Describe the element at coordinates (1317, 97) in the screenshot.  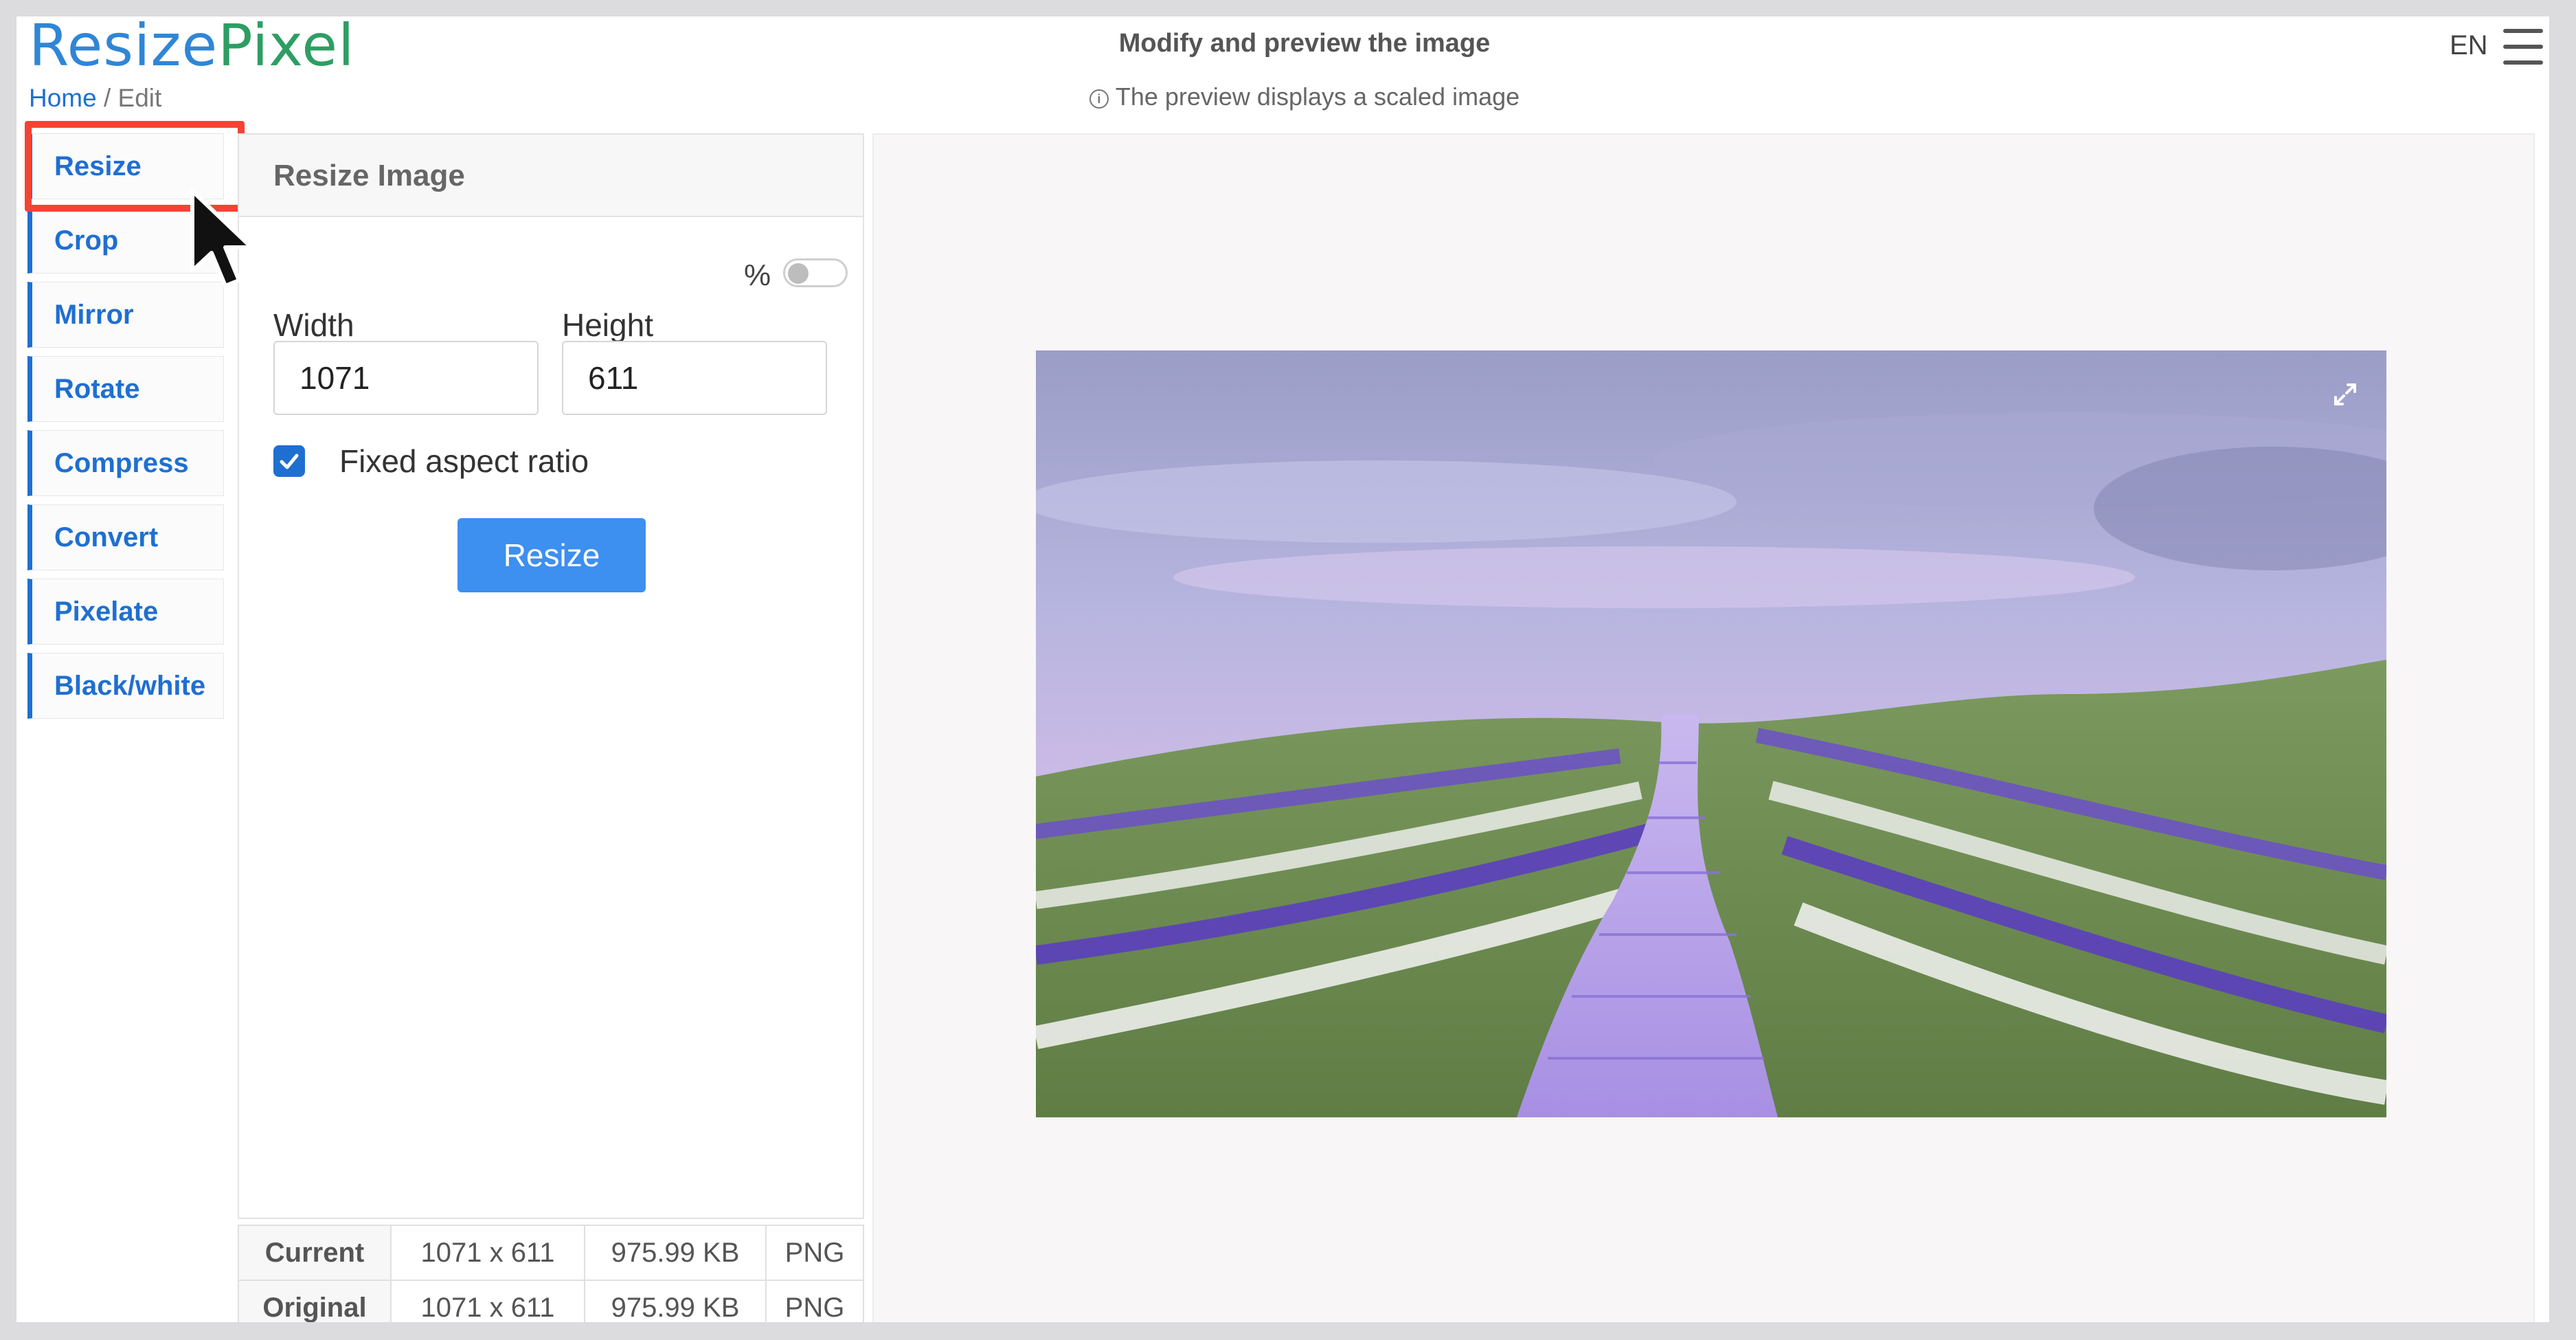
I see `subtitle-text: The preview displays a scaled image` at that location.